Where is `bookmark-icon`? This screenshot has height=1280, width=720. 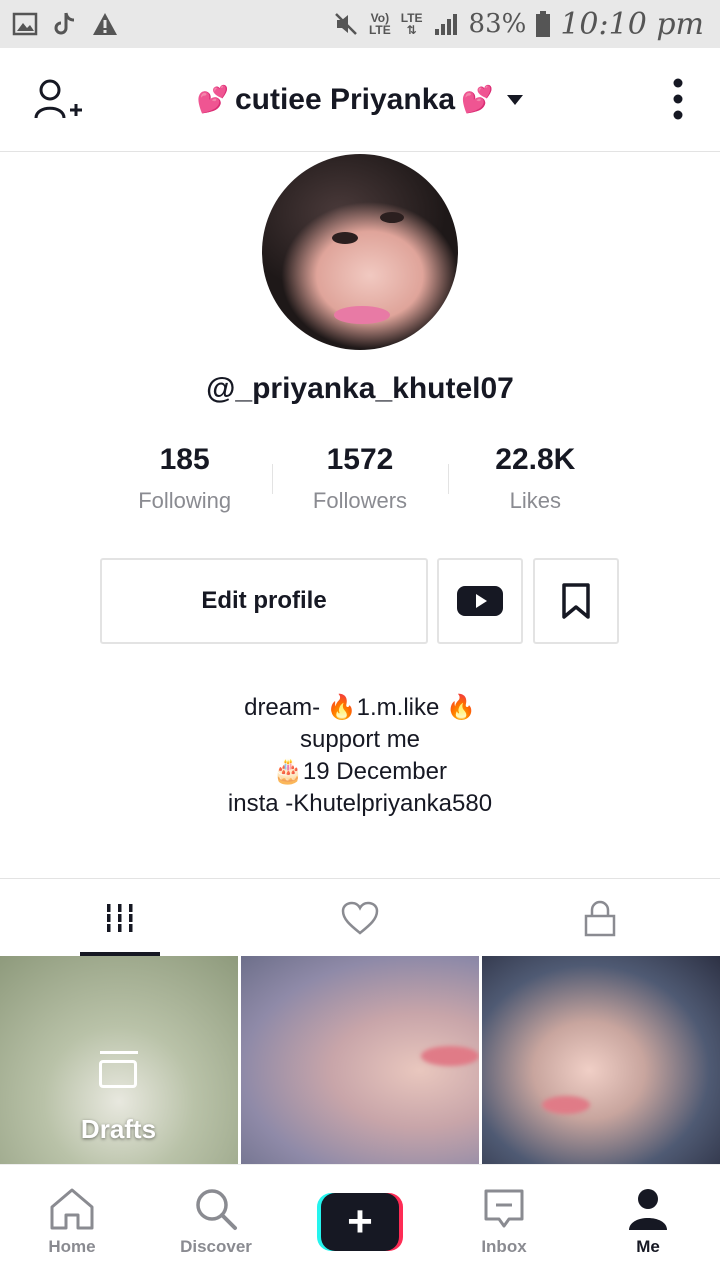 bookmark-icon is located at coordinates (576, 601).